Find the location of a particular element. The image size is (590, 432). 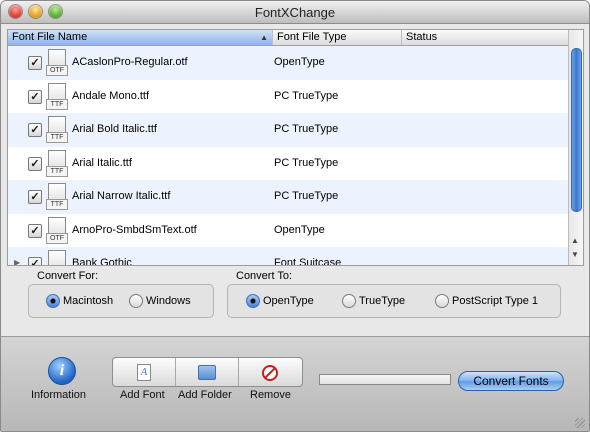

convert-for-group: Macintosh Windows is located at coordinates (121, 301).